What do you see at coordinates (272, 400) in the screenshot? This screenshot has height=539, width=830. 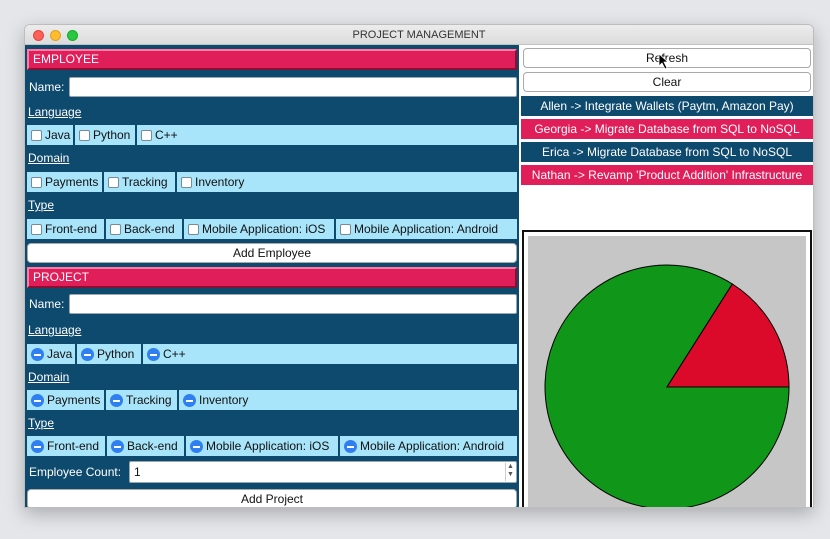 I see `project-domain-row: Payments Tracking Inventory` at bounding box center [272, 400].